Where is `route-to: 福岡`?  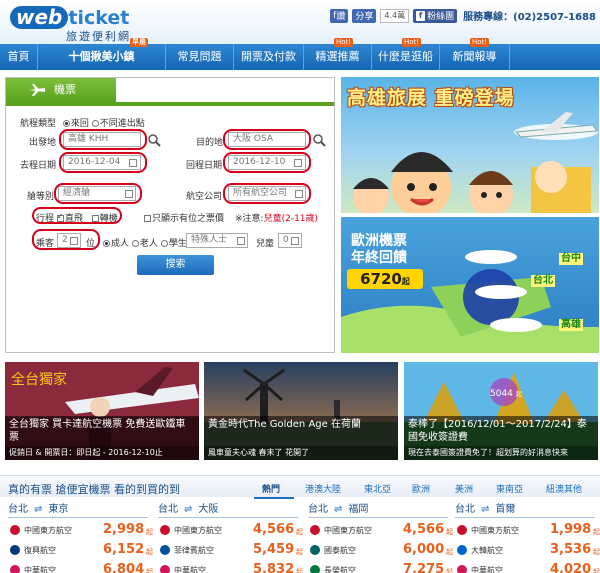 route-to: 福岡 is located at coordinates (358, 509).